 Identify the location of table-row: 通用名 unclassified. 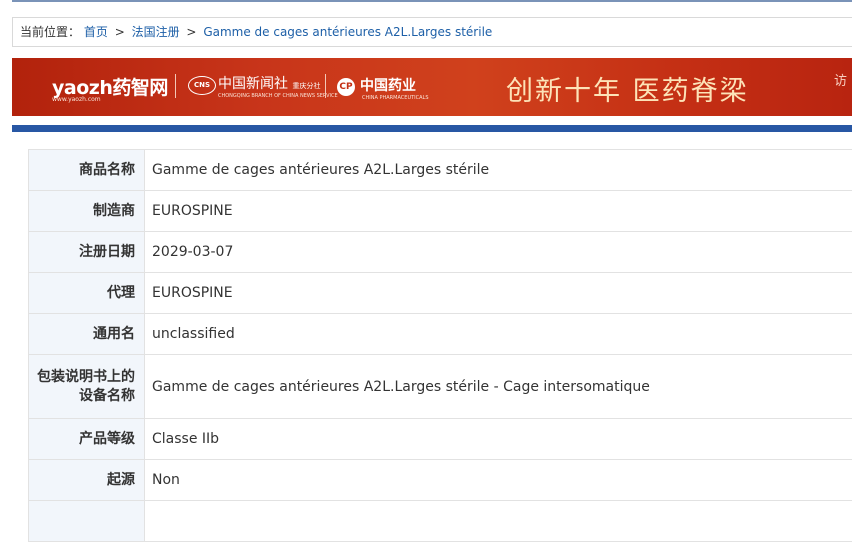
(440, 334).